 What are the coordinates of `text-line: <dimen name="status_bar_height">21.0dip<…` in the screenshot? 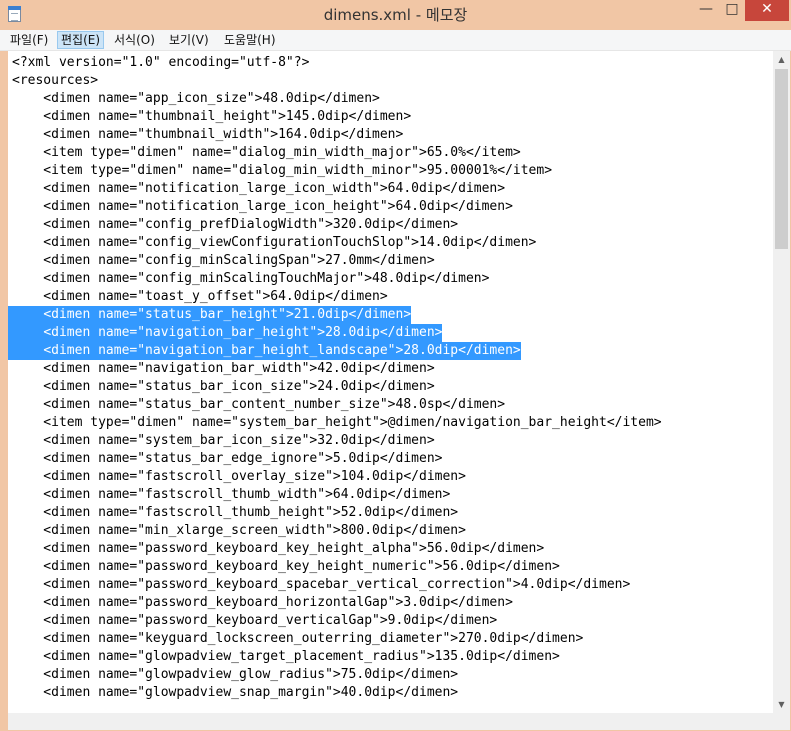 It's located at (210, 315).